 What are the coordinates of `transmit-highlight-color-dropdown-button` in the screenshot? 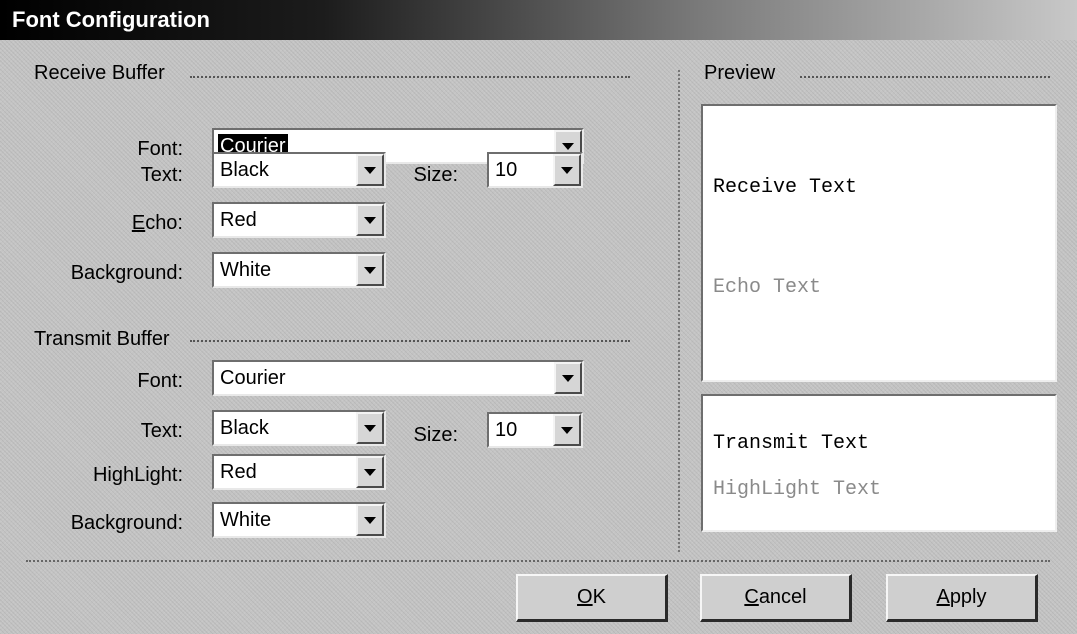 It's located at (370, 472).